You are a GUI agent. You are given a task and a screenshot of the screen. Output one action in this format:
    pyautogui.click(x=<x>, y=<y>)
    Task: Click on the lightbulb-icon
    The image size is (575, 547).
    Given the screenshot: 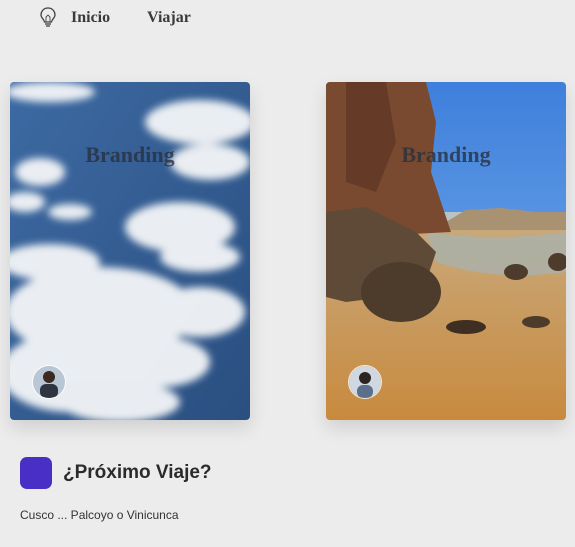 What is the action you would take?
    pyautogui.click(x=48, y=17)
    